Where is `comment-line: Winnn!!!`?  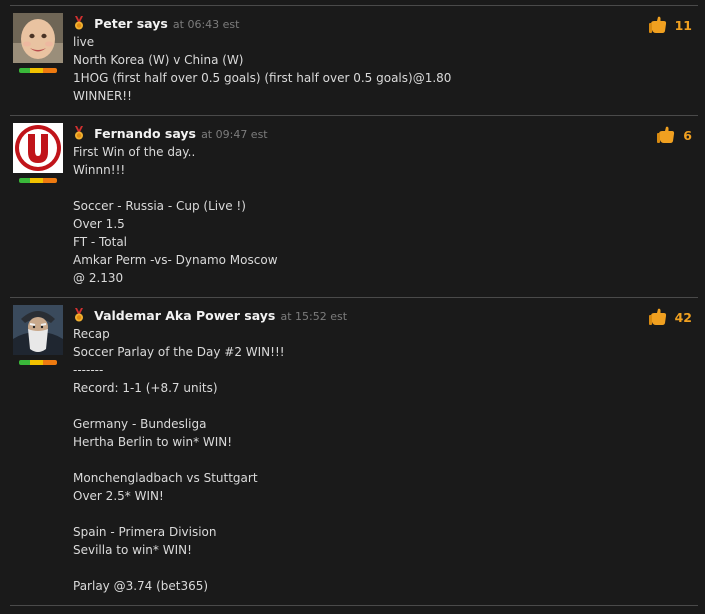 comment-line: Winnn!!! is located at coordinates (99, 170).